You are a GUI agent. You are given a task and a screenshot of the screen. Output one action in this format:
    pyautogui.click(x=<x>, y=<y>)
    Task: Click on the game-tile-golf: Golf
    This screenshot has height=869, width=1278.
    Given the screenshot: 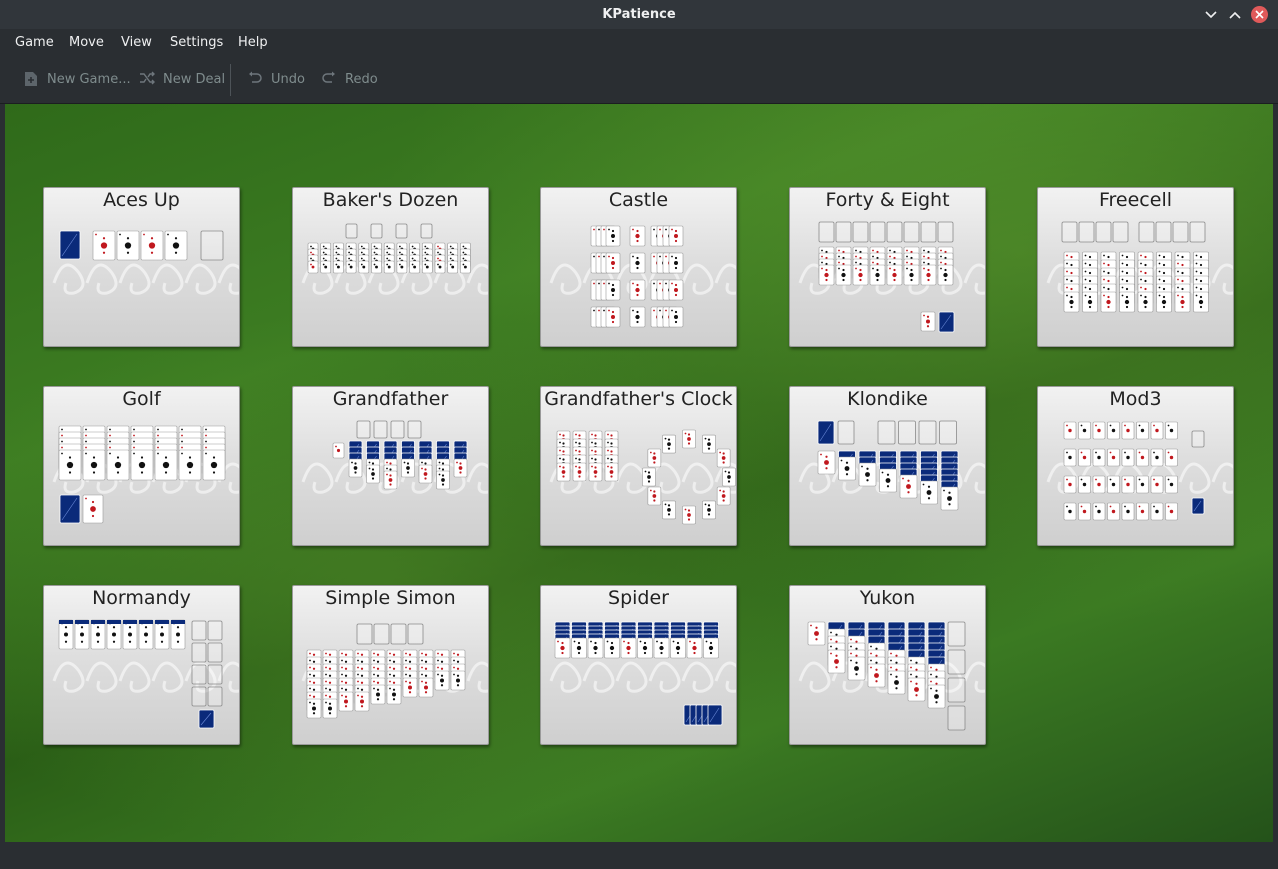 What is the action you would take?
    pyautogui.click(x=141, y=466)
    